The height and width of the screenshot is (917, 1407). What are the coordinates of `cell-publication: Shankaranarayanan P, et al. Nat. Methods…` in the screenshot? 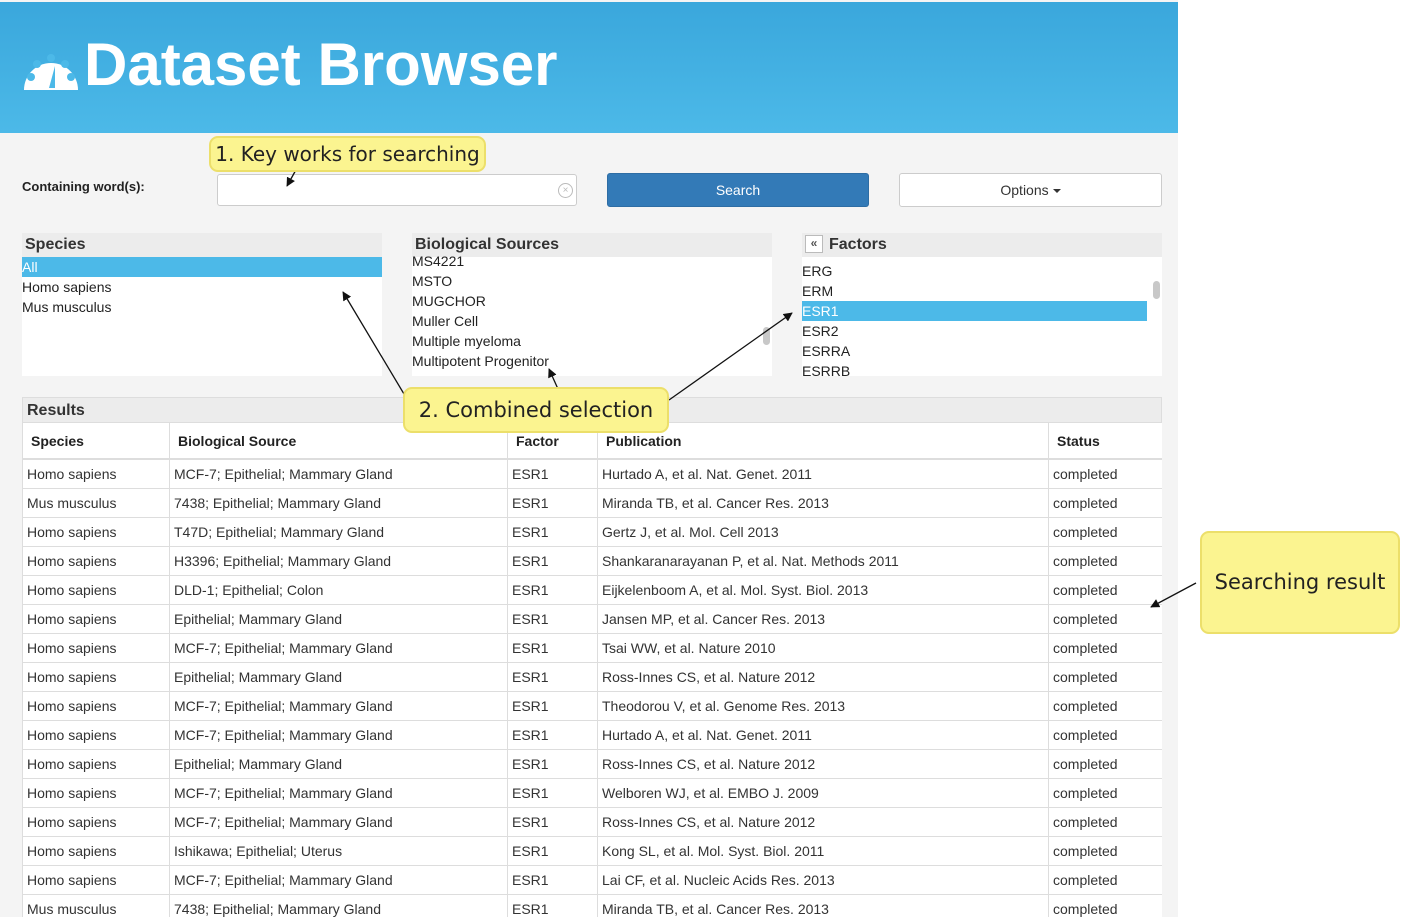 It's located at (823, 561).